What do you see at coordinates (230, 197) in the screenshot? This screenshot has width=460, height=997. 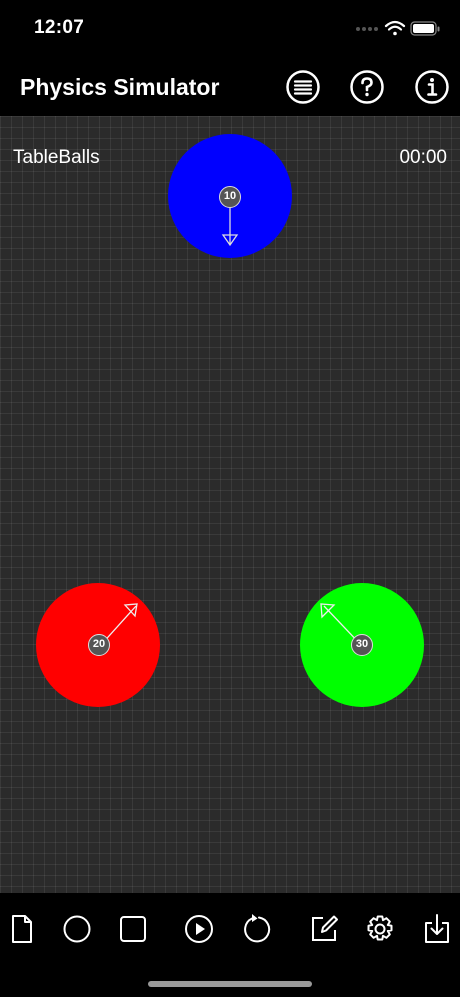 I see `ball-label: 10` at bounding box center [230, 197].